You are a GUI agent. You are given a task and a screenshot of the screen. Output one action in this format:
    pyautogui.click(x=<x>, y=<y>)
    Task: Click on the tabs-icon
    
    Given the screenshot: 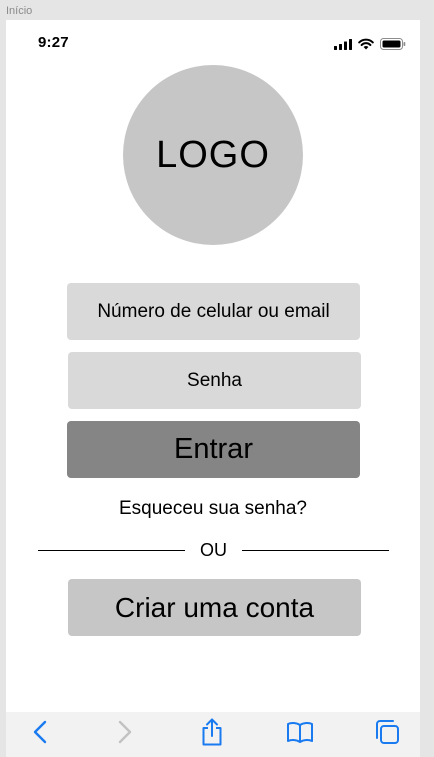 What is the action you would take?
    pyautogui.click(x=387, y=734)
    